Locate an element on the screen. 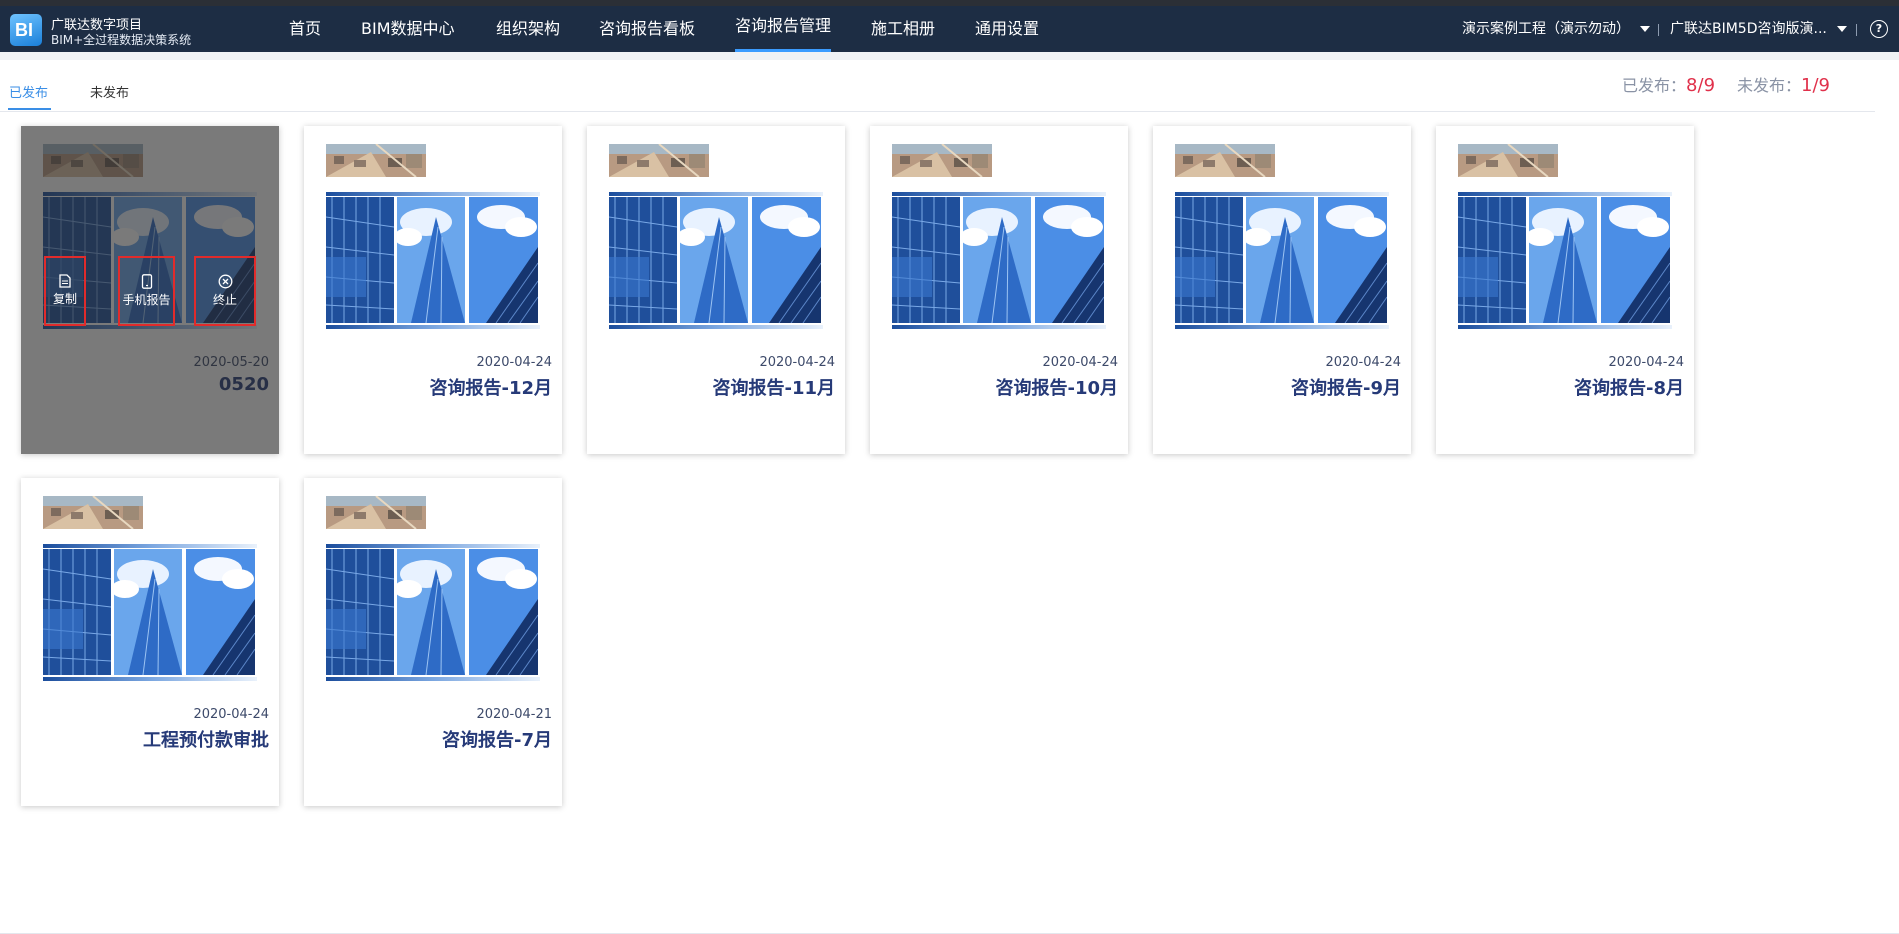  publish-stats: 已发布：8/9 未发布：1/9 is located at coordinates (1726, 84).